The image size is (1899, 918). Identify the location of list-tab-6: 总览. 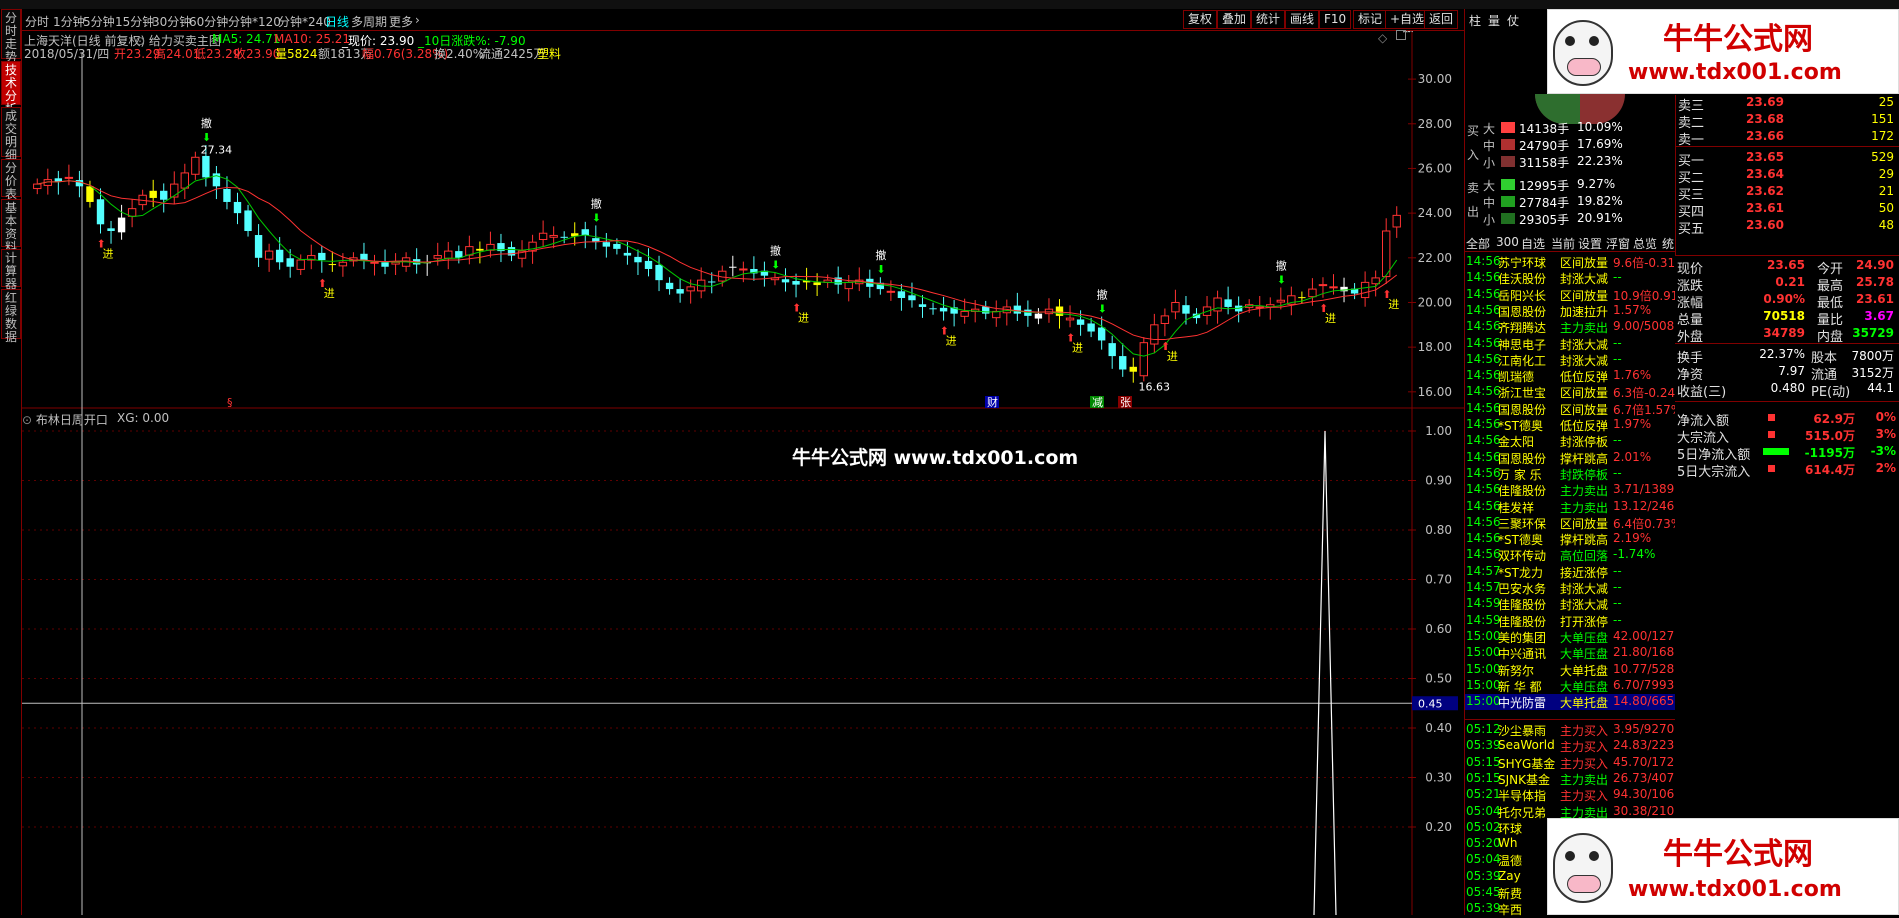
(1645, 243).